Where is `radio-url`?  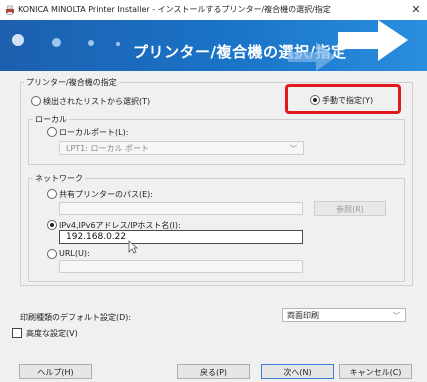 radio-url is located at coordinates (52, 254).